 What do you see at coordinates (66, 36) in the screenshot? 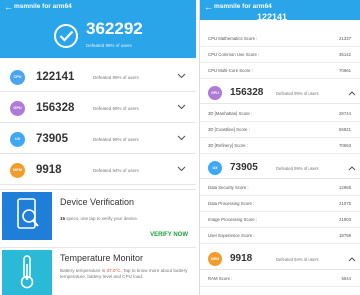
I see `check-circle-icon` at bounding box center [66, 36].